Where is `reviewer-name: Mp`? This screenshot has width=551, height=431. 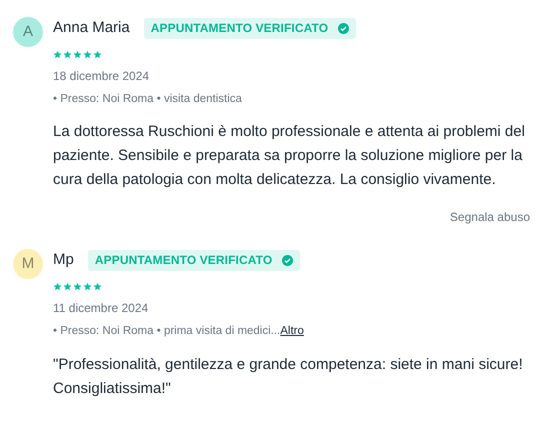
reviewer-name: Mp is located at coordinates (63, 260).